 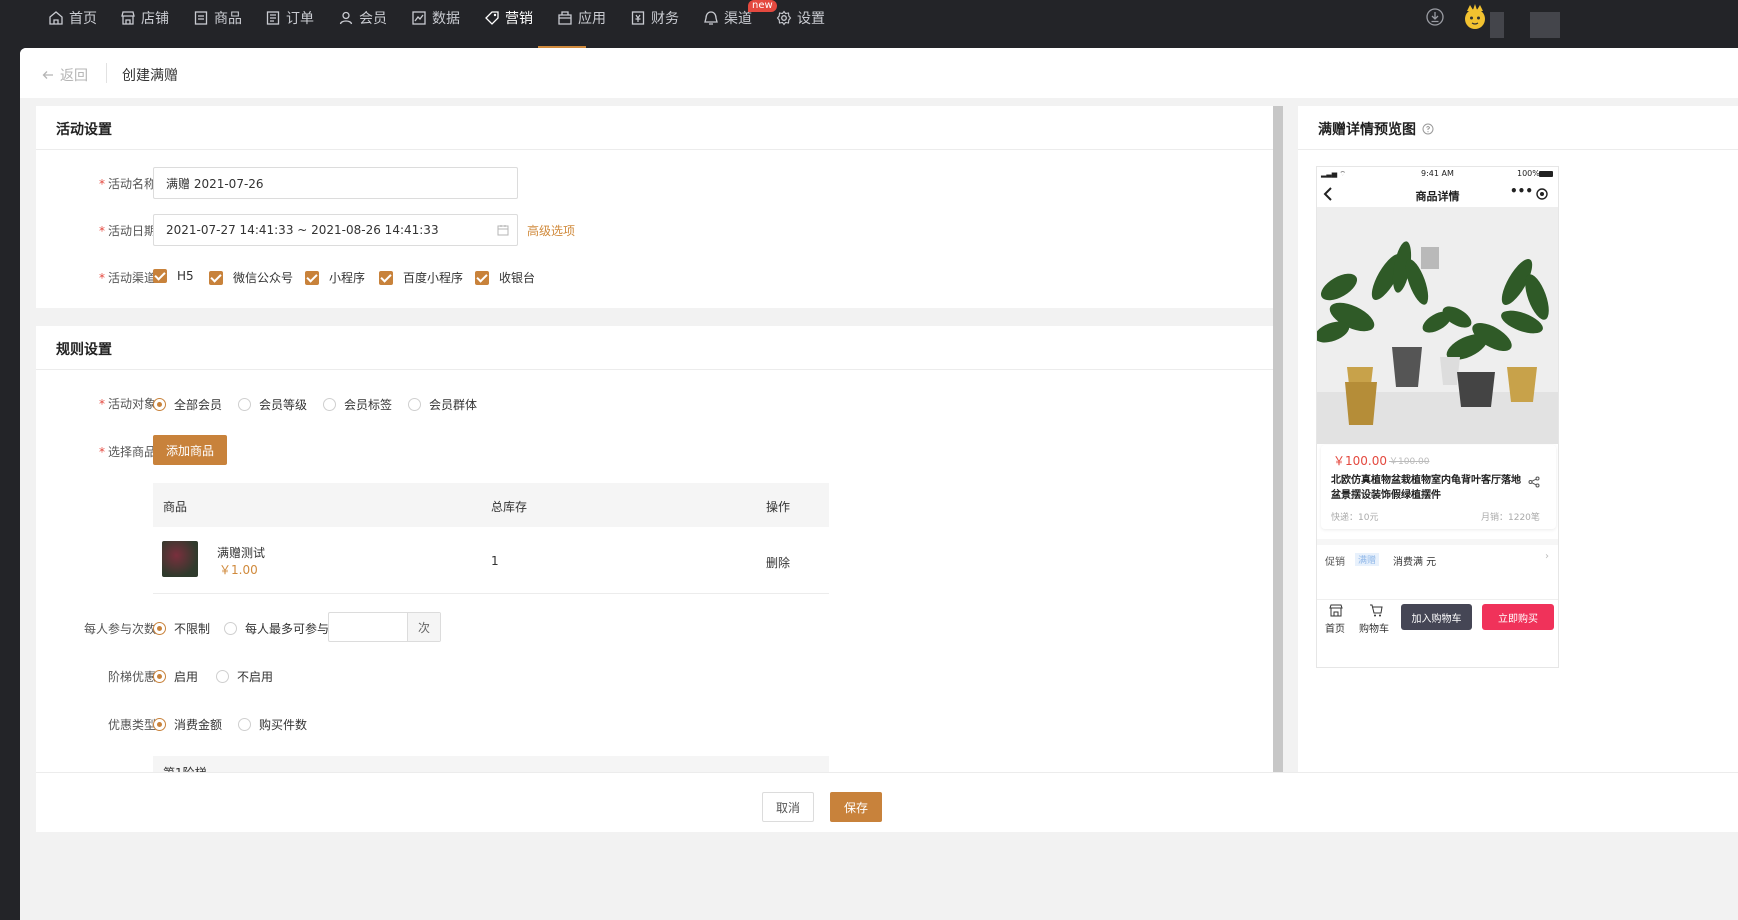 I want to click on help-icon, so click(x=1428, y=129).